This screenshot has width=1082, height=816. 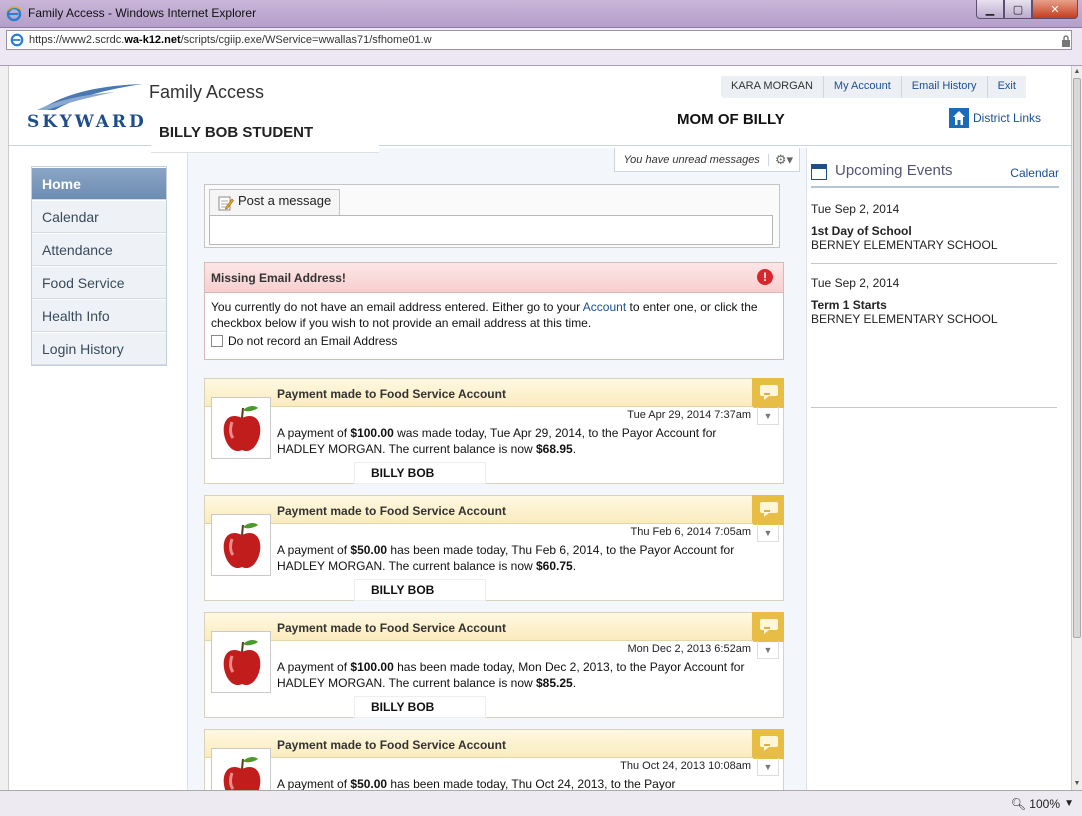 I want to click on close-icon: ✕, so click(x=1055, y=9).